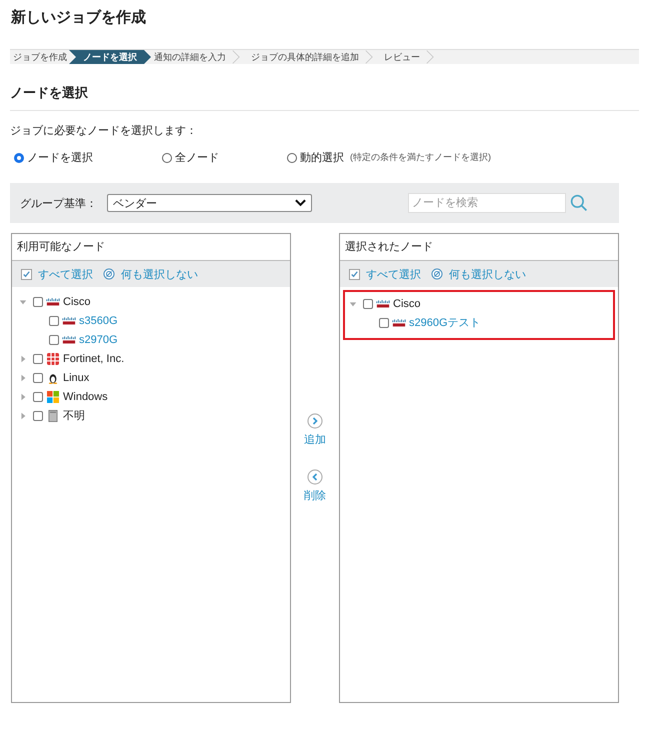 This screenshot has width=649, height=748. What do you see at coordinates (104, 131) in the screenshot?
I see `instruction-text: ジョブに必要なノードを選択します：` at bounding box center [104, 131].